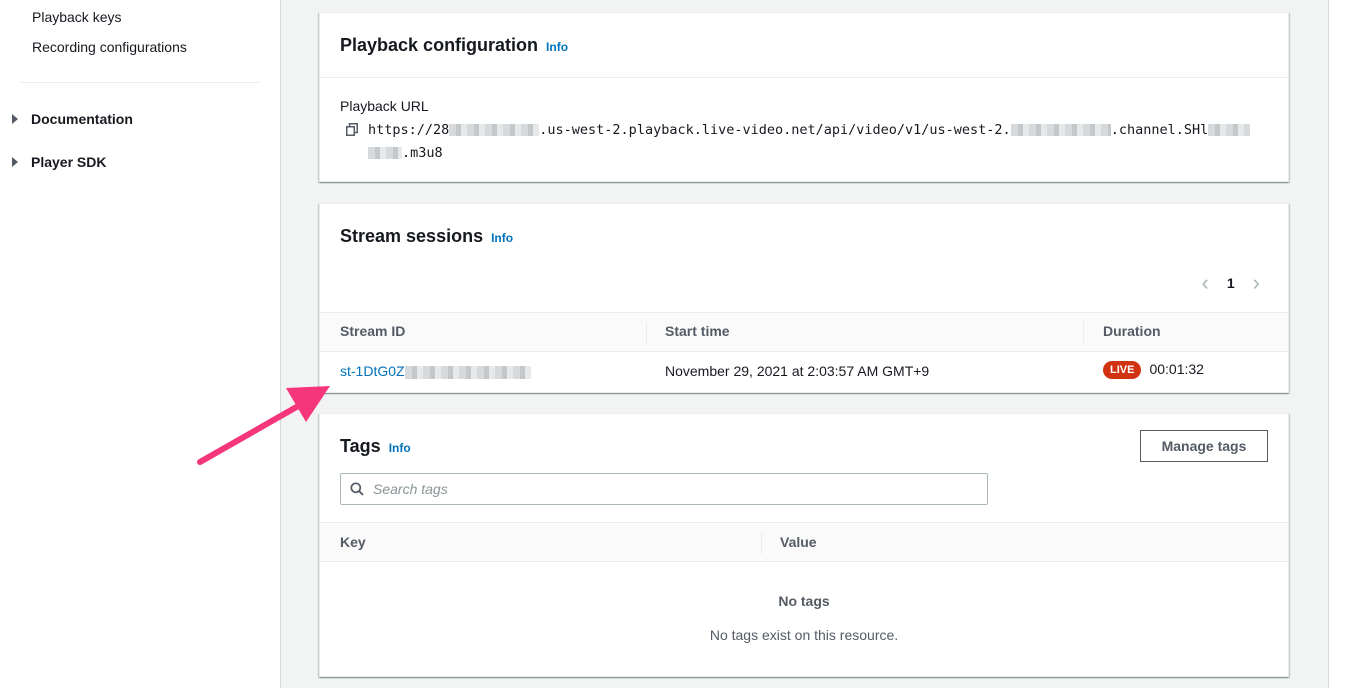 The width and height of the screenshot is (1368, 688). I want to click on chevron-left-icon: ‹, so click(1205, 283).